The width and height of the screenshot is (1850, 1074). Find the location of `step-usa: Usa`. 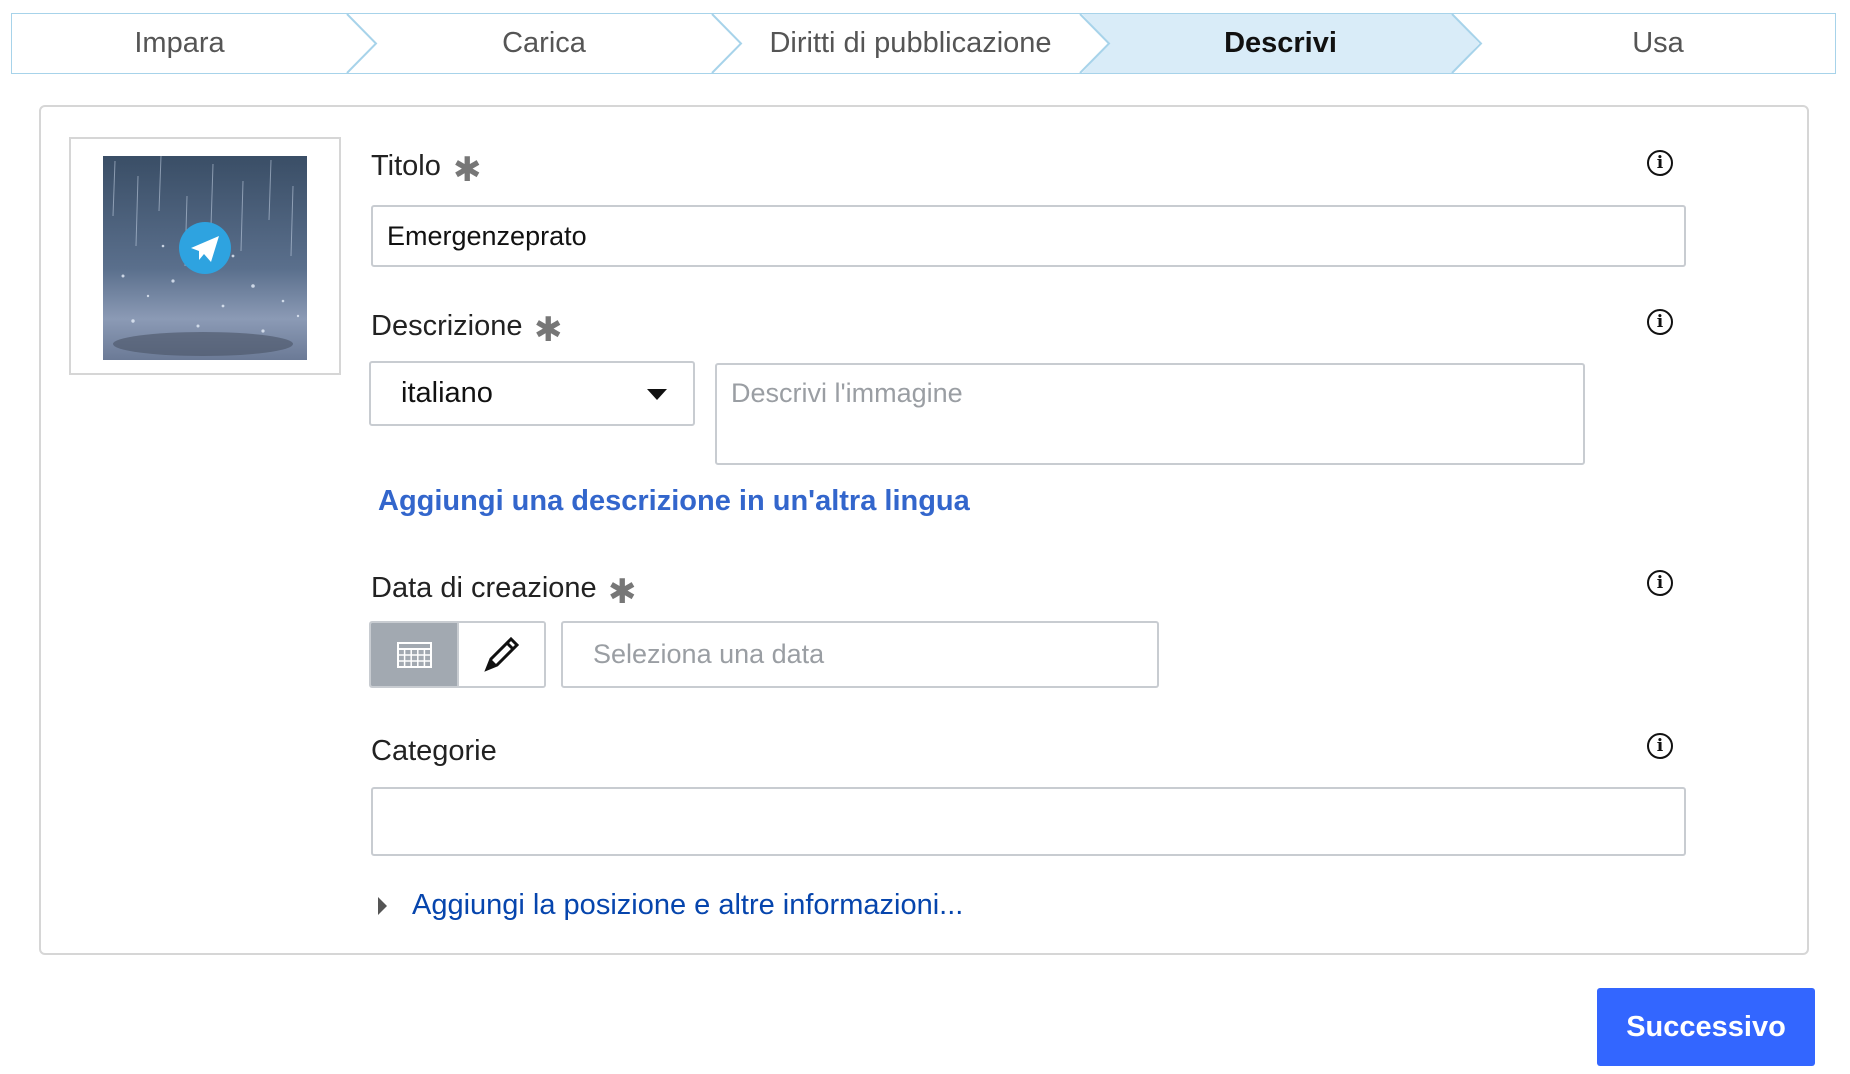

step-usa: Usa is located at coordinates (1658, 43).